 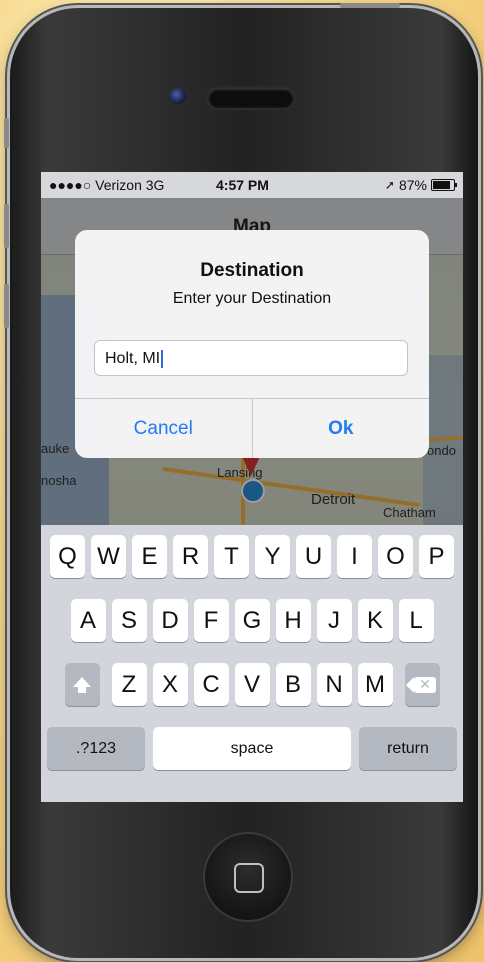 What do you see at coordinates (252, 270) in the screenshot?
I see `alert-title: Destination` at bounding box center [252, 270].